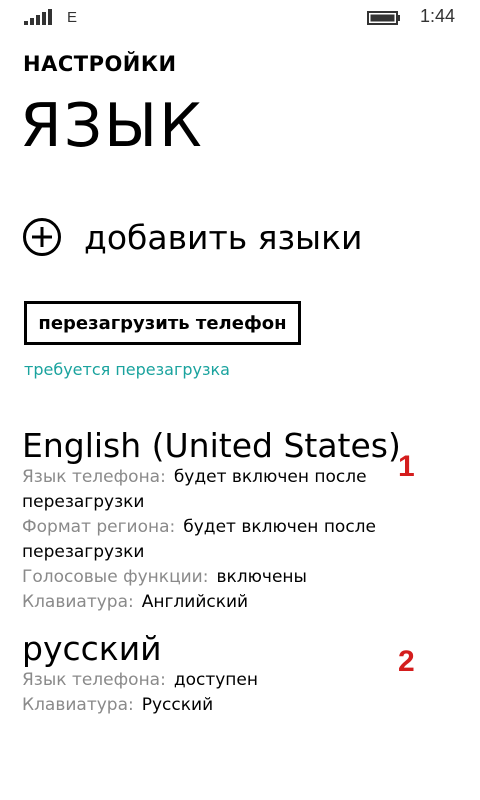 Image resolution: width=480 pixels, height=800 pixels. I want to click on clock: 1:44, so click(438, 16).